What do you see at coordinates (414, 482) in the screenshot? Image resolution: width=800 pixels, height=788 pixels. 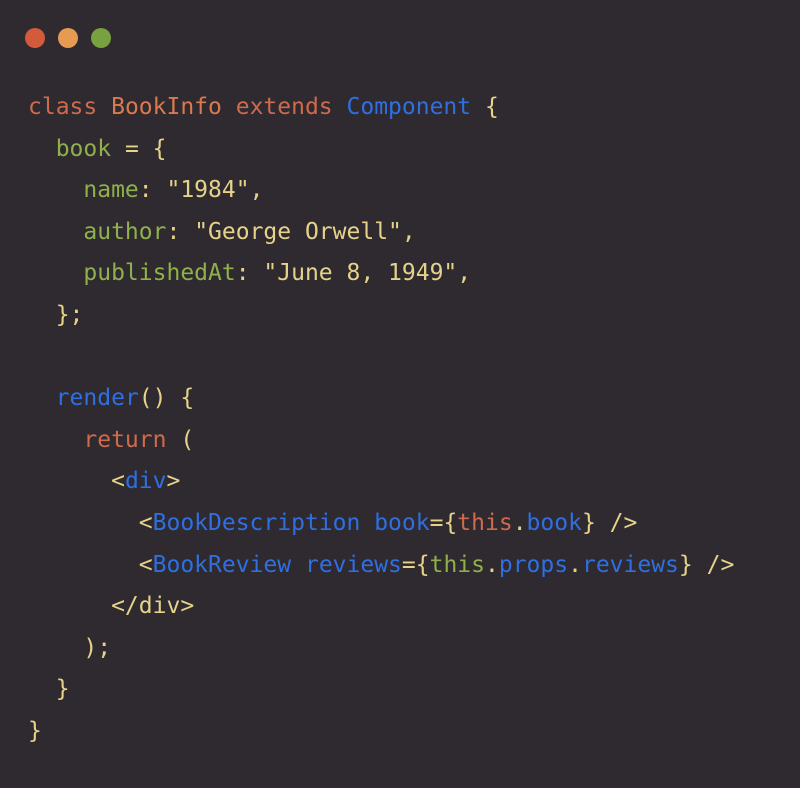 I see `code-line: <div>` at bounding box center [414, 482].